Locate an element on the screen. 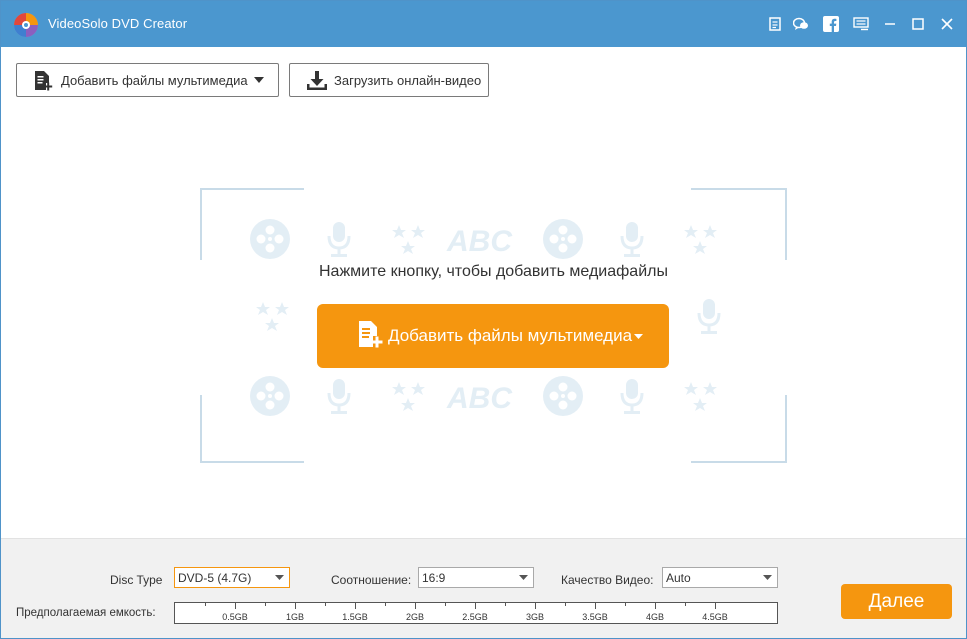  chat-icon is located at coordinates (801, 24).